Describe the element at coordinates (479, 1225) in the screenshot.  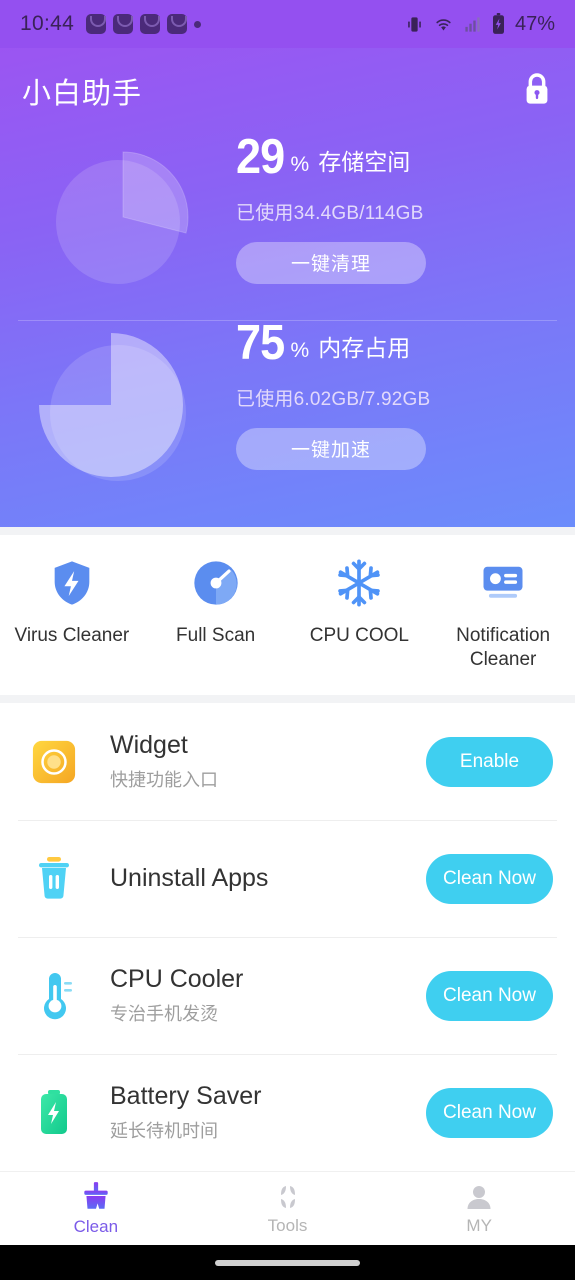
I see `nav-label: MY` at that location.